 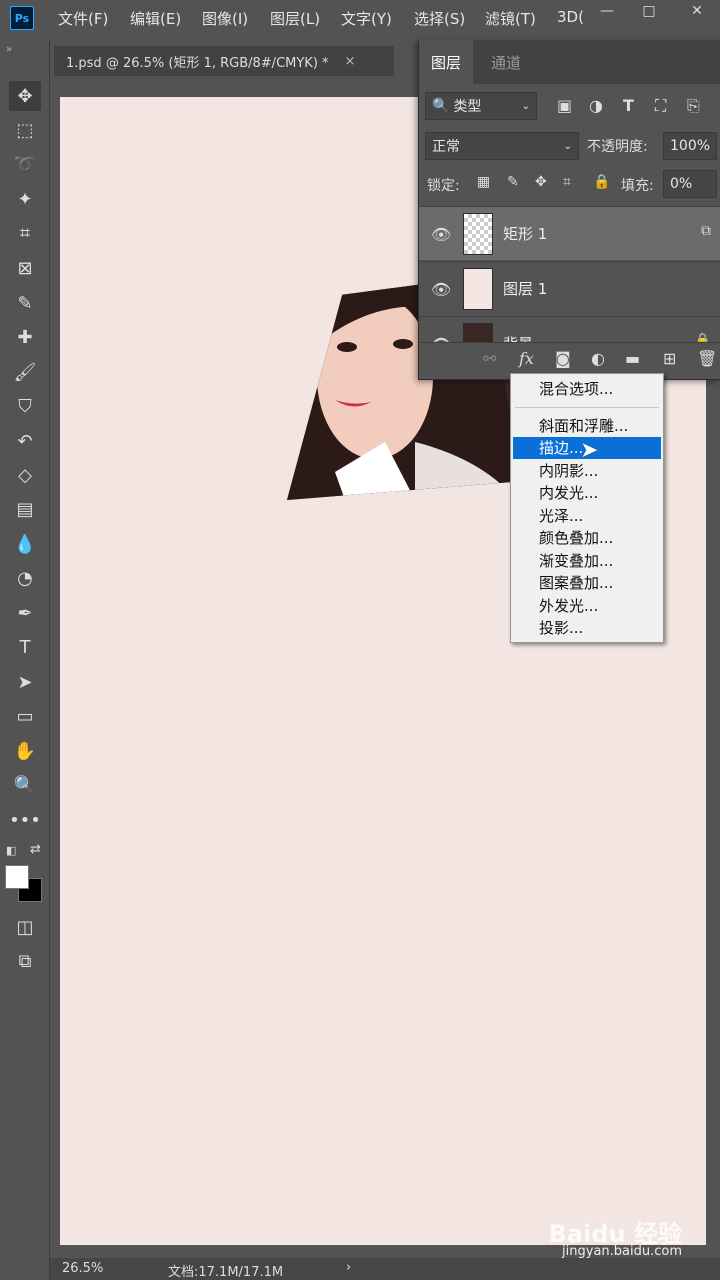 I want to click on fx-icon: fx, so click(x=526, y=358).